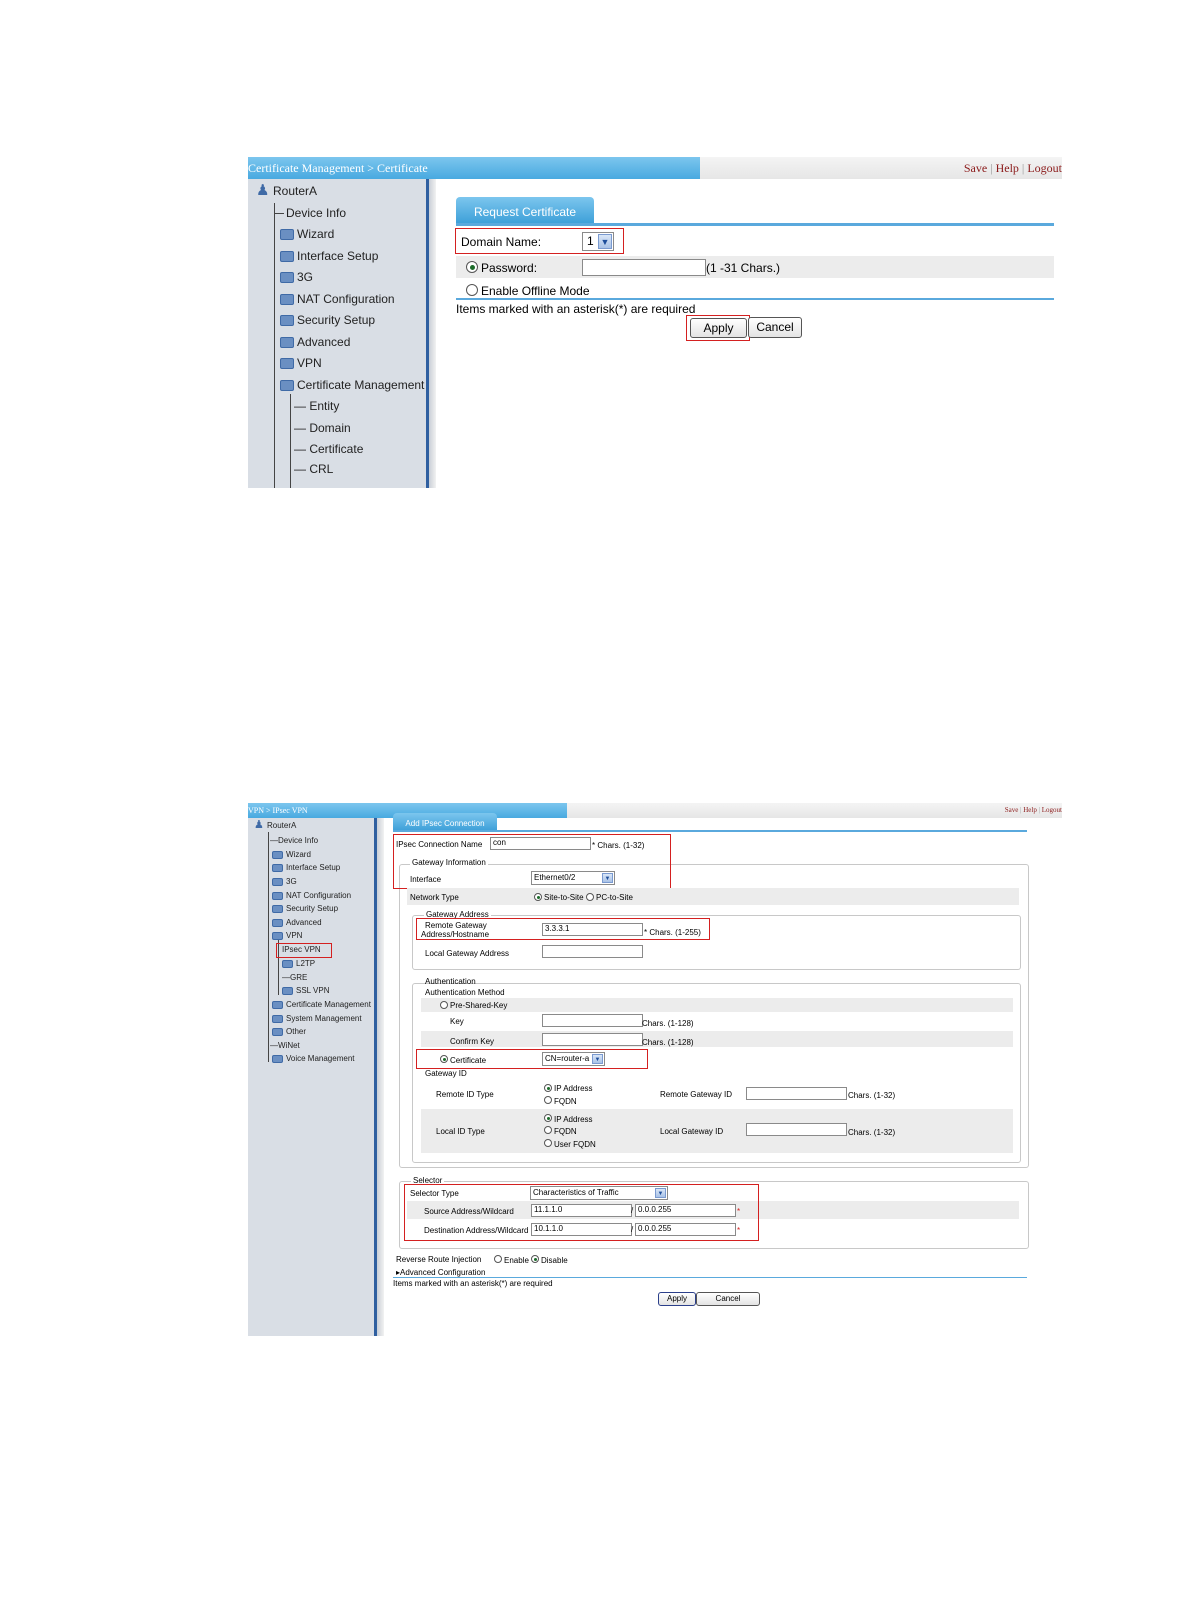 This screenshot has height=1616, width=1190. What do you see at coordinates (592, 929) in the screenshot?
I see `remote-gw-input: 3.3.3.1` at bounding box center [592, 929].